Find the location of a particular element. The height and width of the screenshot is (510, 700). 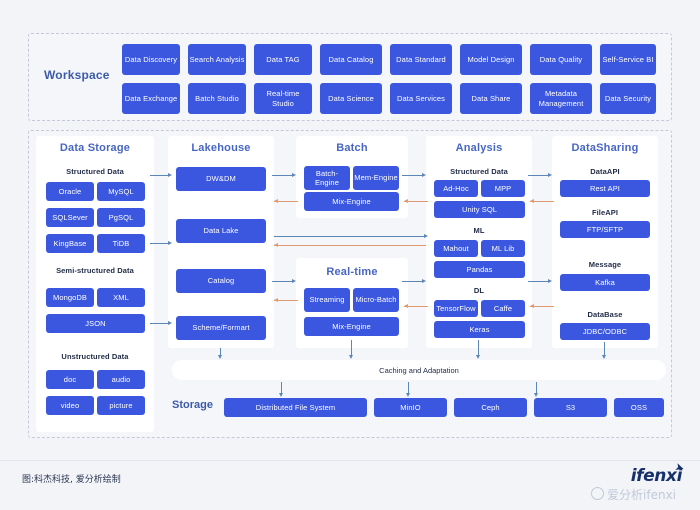

group-label-fileapi: FileAPI is located at coordinates (605, 212).